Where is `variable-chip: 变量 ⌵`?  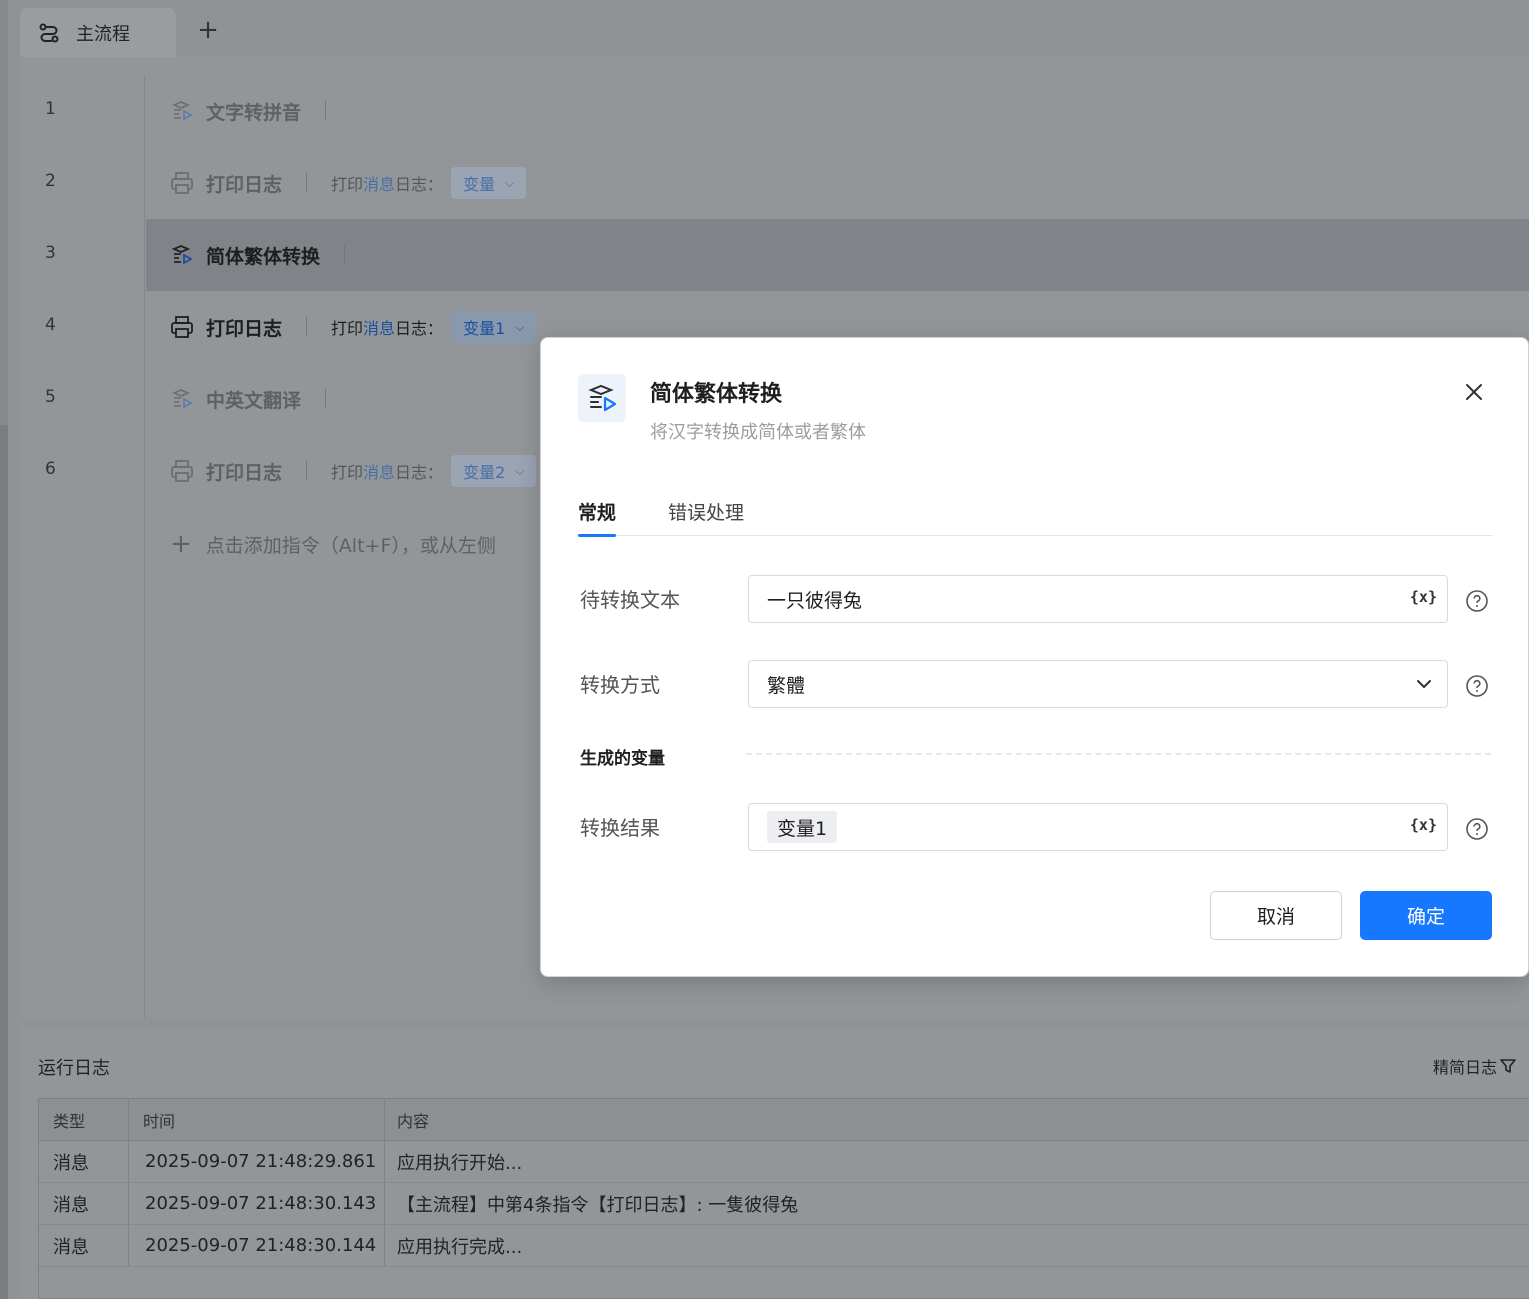 variable-chip: 变量 ⌵ is located at coordinates (489, 183).